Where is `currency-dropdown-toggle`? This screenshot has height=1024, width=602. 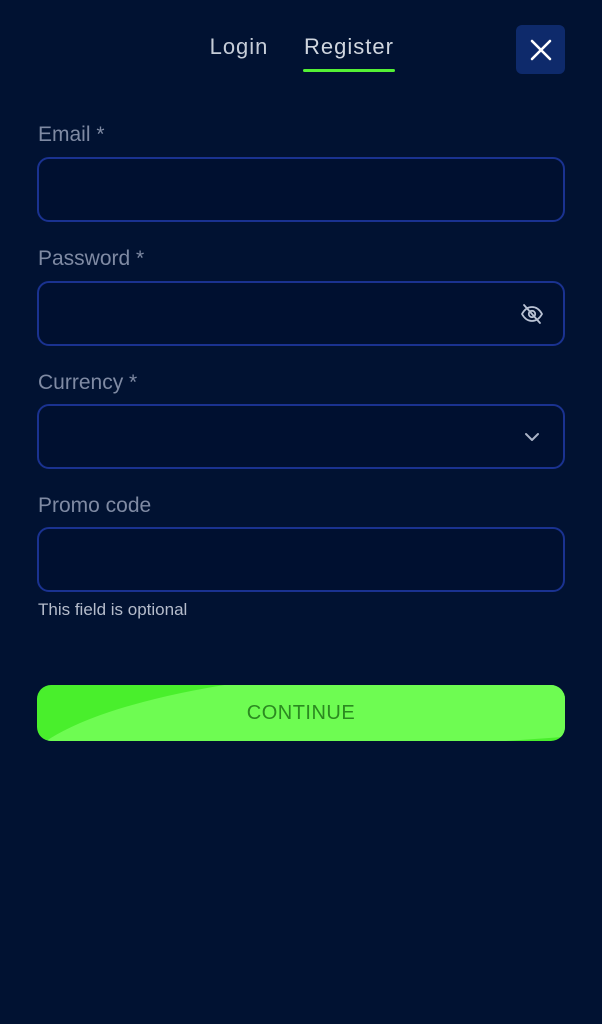 currency-dropdown-toggle is located at coordinates (532, 437).